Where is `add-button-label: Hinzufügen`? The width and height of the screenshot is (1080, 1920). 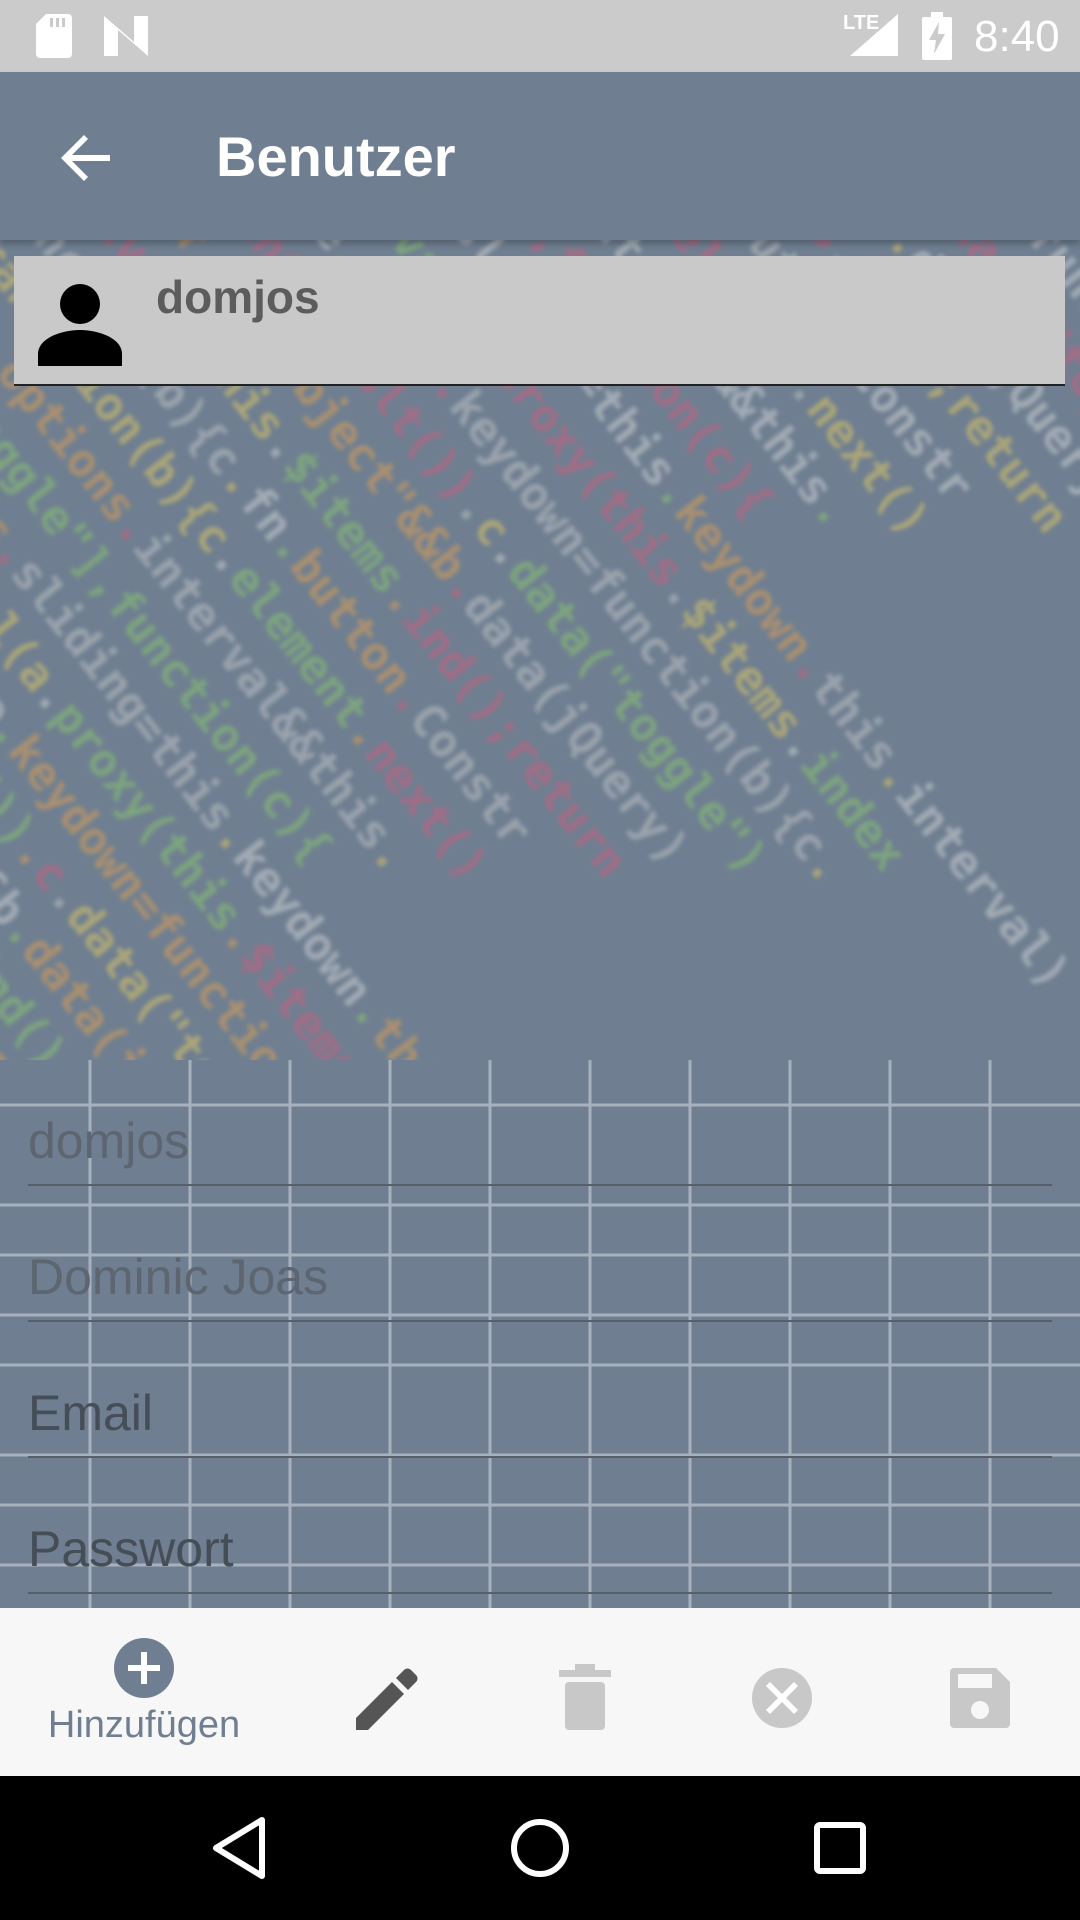
add-button-label: Hinzufügen is located at coordinates (144, 1725).